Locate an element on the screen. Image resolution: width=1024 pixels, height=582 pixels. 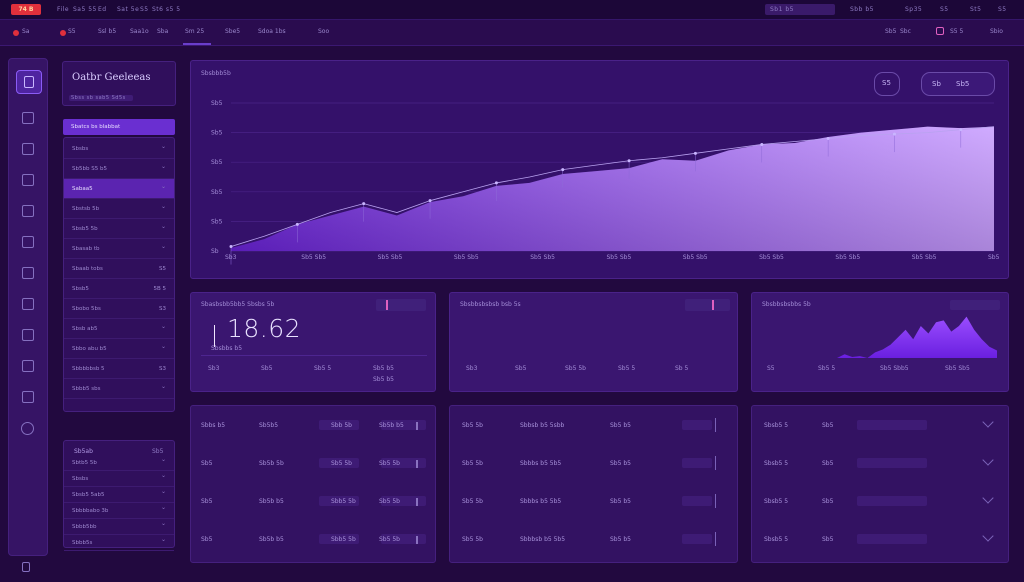
top-right-item-2: Sp35 is located at coordinates (913, 9).